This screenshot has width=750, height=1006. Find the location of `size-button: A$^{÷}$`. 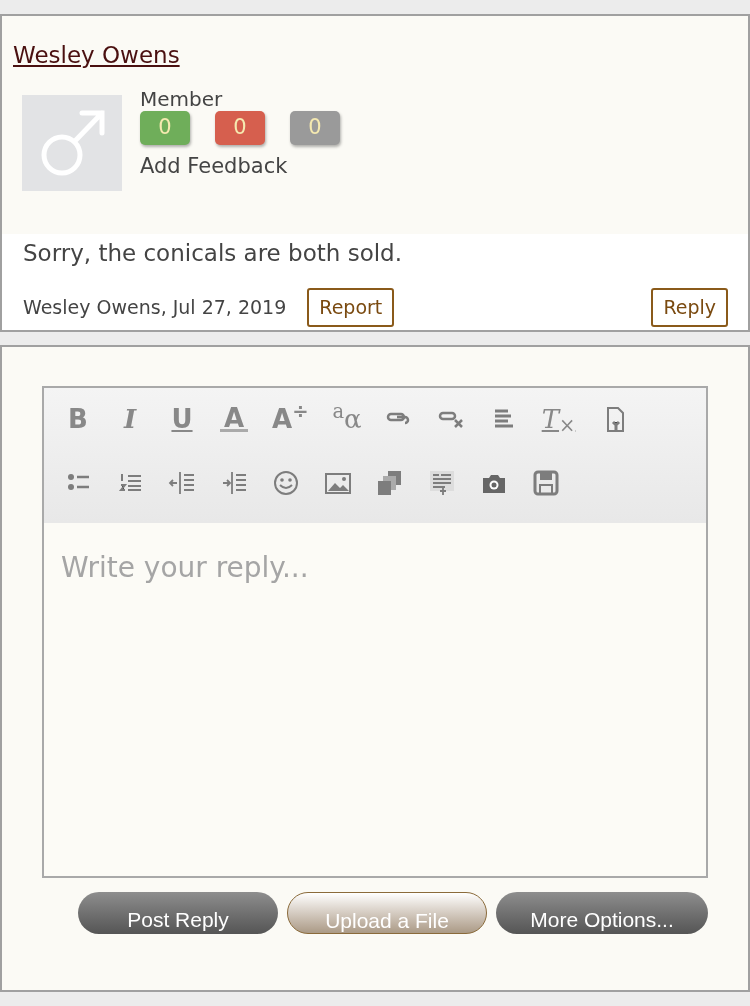

size-button: A$^{÷}$ is located at coordinates (290, 419).